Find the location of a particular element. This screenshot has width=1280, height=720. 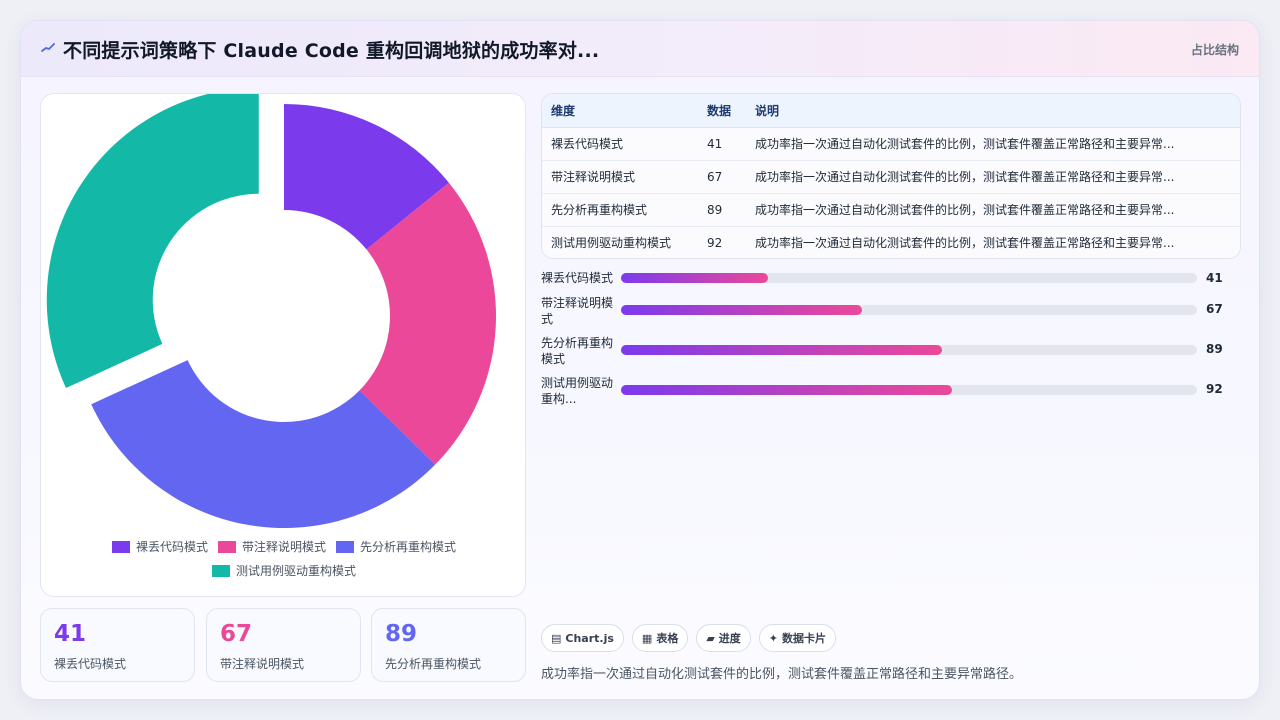

stat-card: 67 带注释说明模式 is located at coordinates (283, 645).